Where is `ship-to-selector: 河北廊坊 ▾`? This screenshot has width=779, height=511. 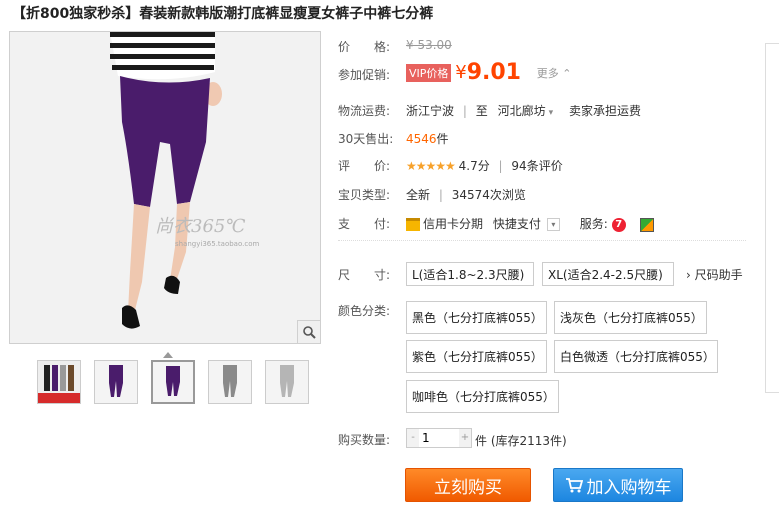
ship-to-selector: 河北廊坊 ▾ is located at coordinates (526, 111).